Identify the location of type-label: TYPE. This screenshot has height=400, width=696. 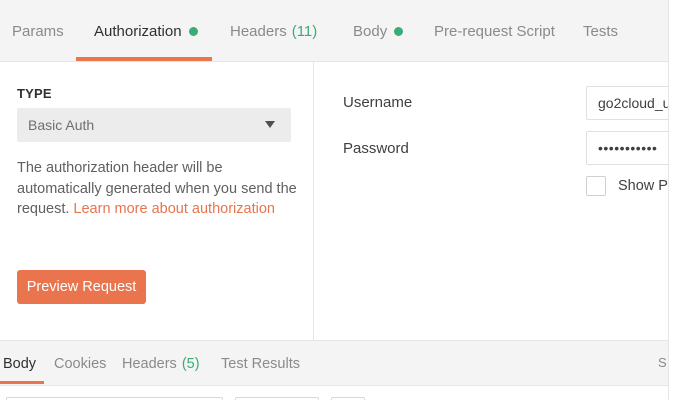
(34, 93).